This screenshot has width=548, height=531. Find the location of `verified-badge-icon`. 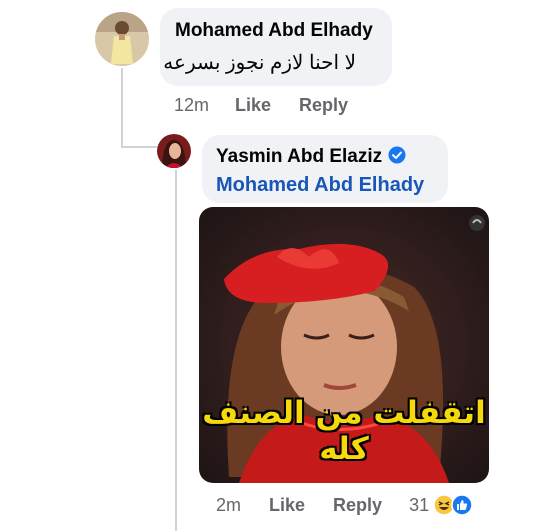

verified-badge-icon is located at coordinates (397, 158).